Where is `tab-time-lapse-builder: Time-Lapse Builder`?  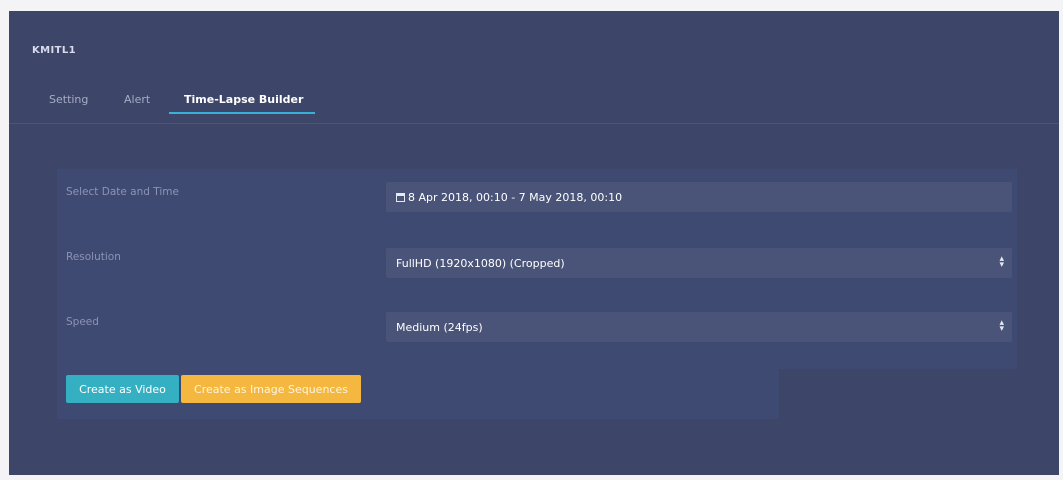
tab-time-lapse-builder: Time-Lapse Builder is located at coordinates (243, 99).